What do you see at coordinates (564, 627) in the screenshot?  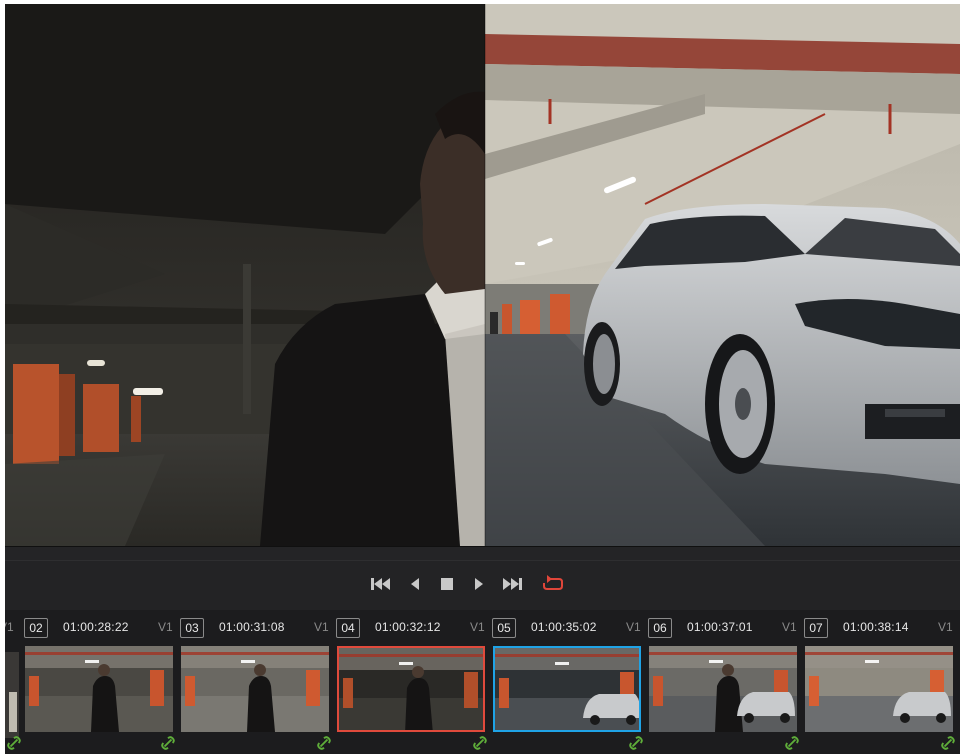 I see `clip-timecode: 01:00:35:02` at bounding box center [564, 627].